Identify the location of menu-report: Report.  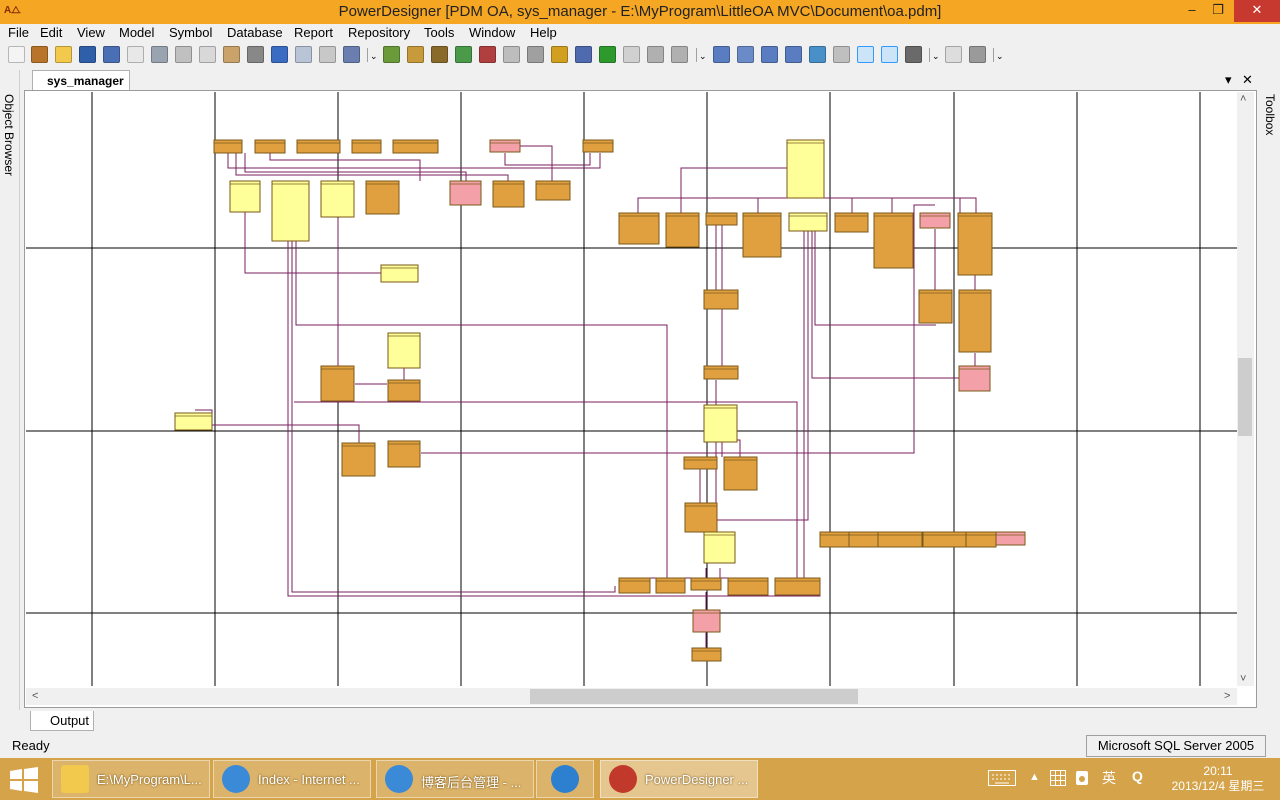
(313, 32).